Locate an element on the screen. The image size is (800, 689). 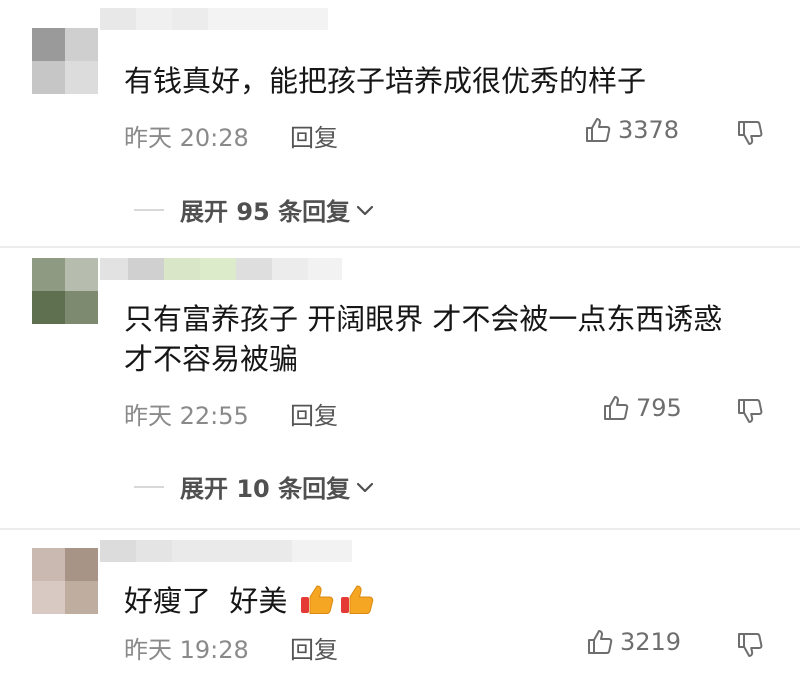
like-button: 795 is located at coordinates (642, 408).